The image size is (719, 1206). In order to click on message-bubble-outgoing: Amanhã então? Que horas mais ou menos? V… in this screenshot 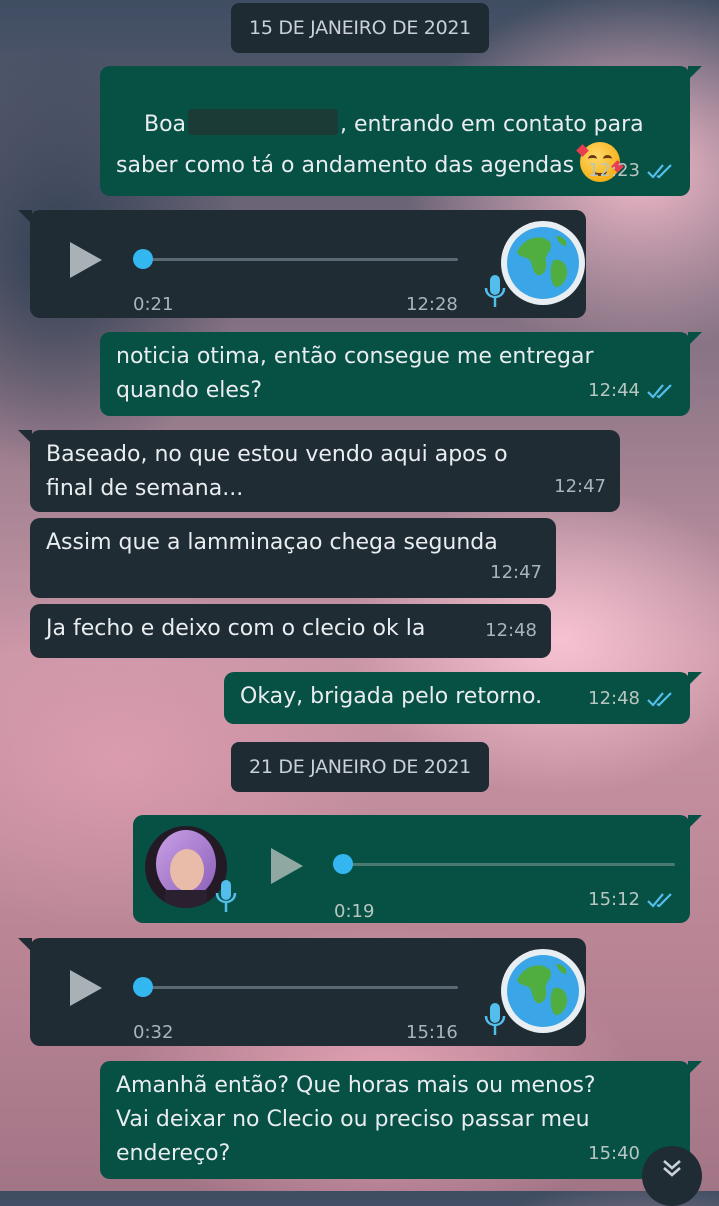, I will do `click(401, 1120)`.